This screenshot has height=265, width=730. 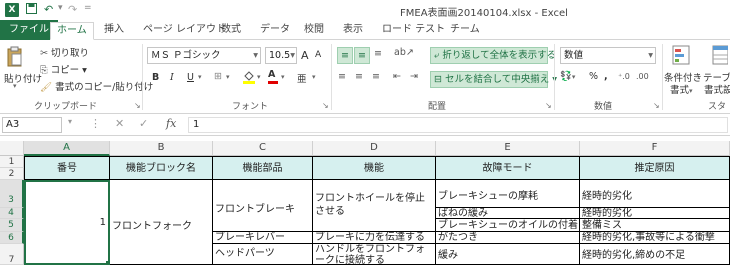 I want to click on undo-dropdown-icon: ▾, so click(x=60, y=8).